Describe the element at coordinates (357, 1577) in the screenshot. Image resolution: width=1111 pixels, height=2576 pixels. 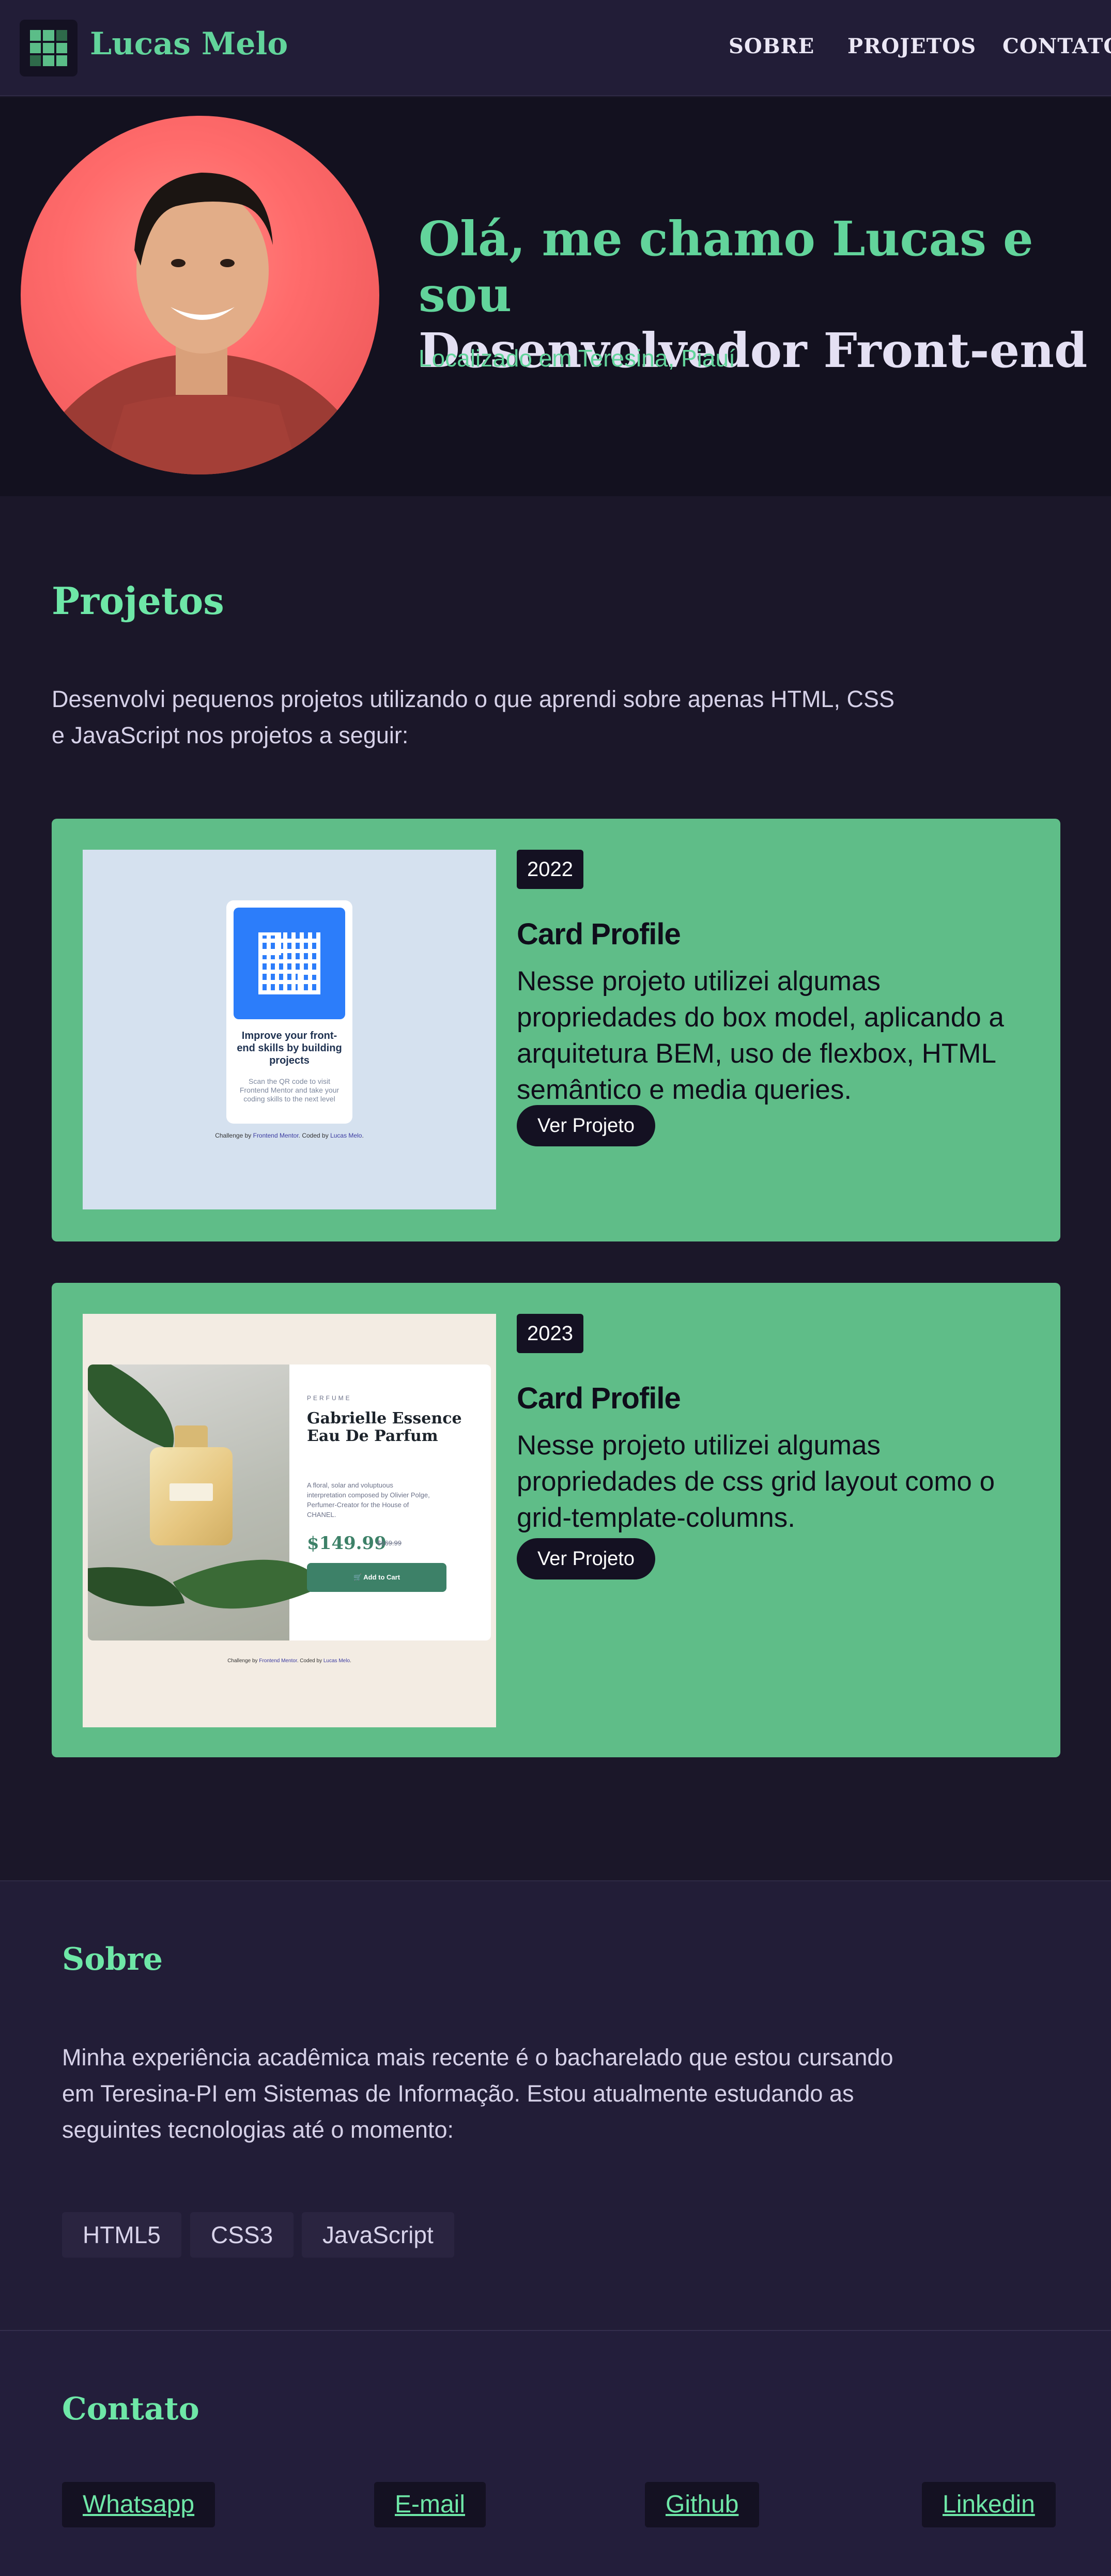
I see `cart-icon: 🛒` at that location.